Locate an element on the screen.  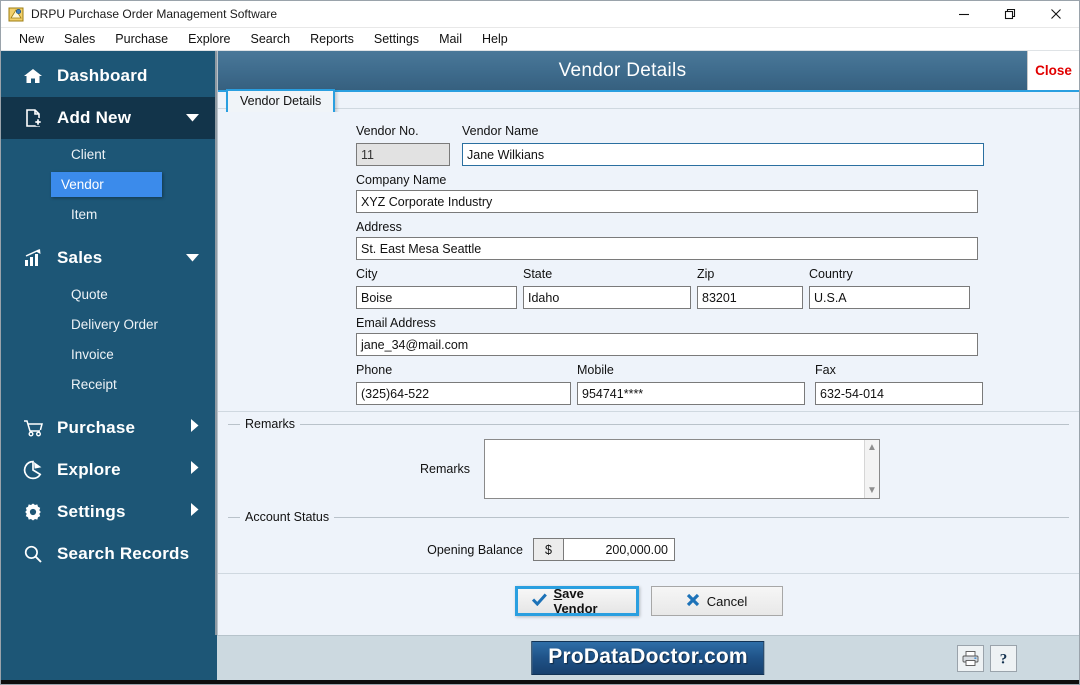
email-label: Email Address is located at coordinates (396, 323).